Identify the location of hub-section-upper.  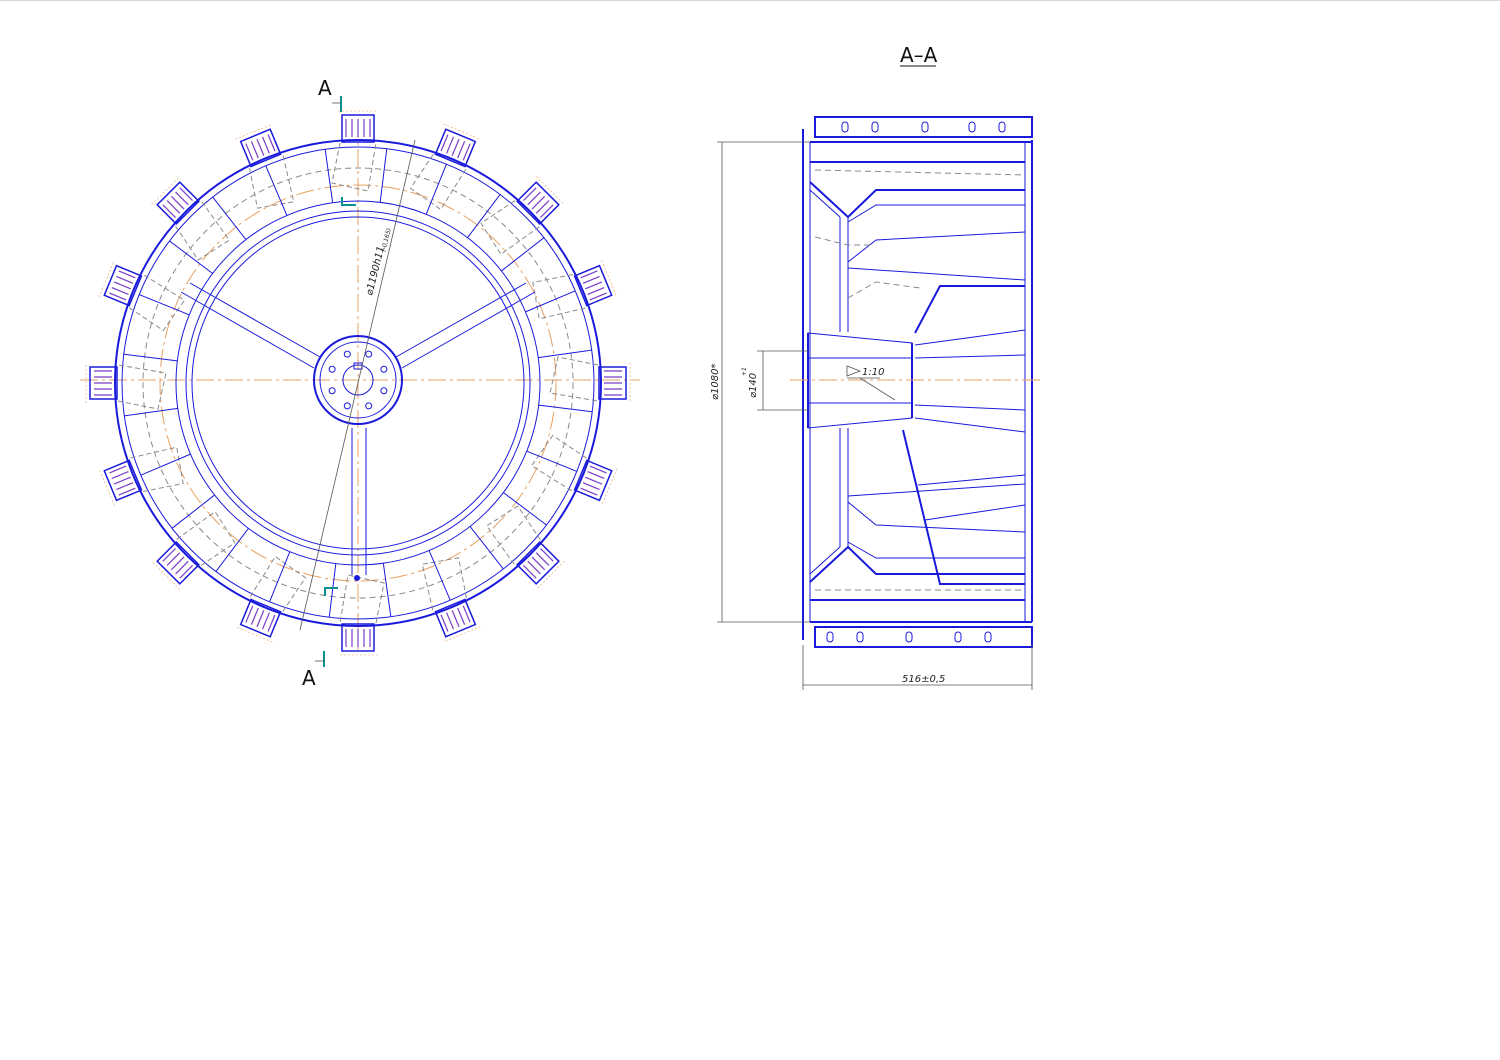
(860, 345).